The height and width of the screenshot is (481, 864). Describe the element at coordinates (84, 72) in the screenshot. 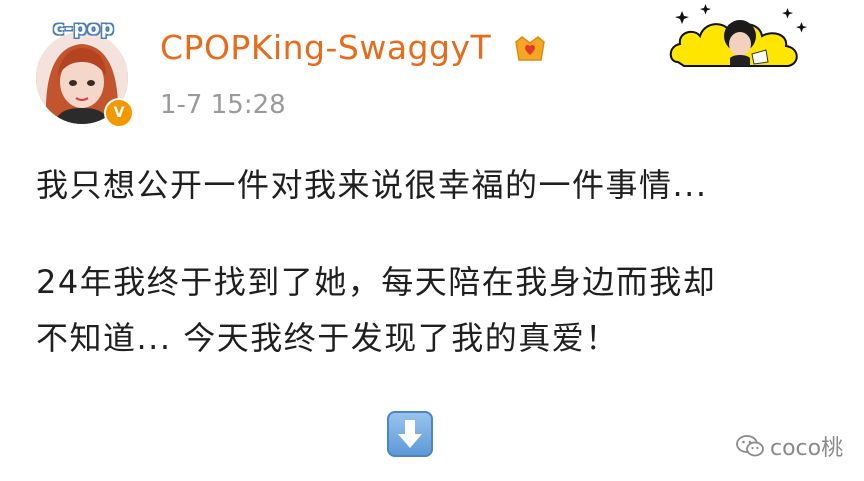

I see `avatar: c-pop V` at that location.